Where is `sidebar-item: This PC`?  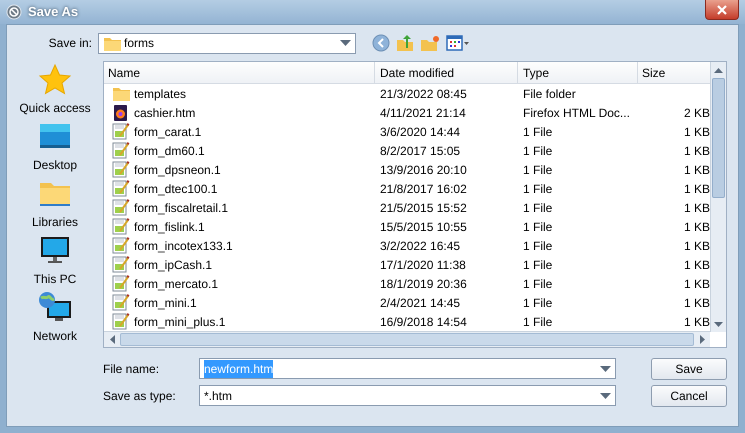
sidebar-item: This PC is located at coordinates (55, 262).